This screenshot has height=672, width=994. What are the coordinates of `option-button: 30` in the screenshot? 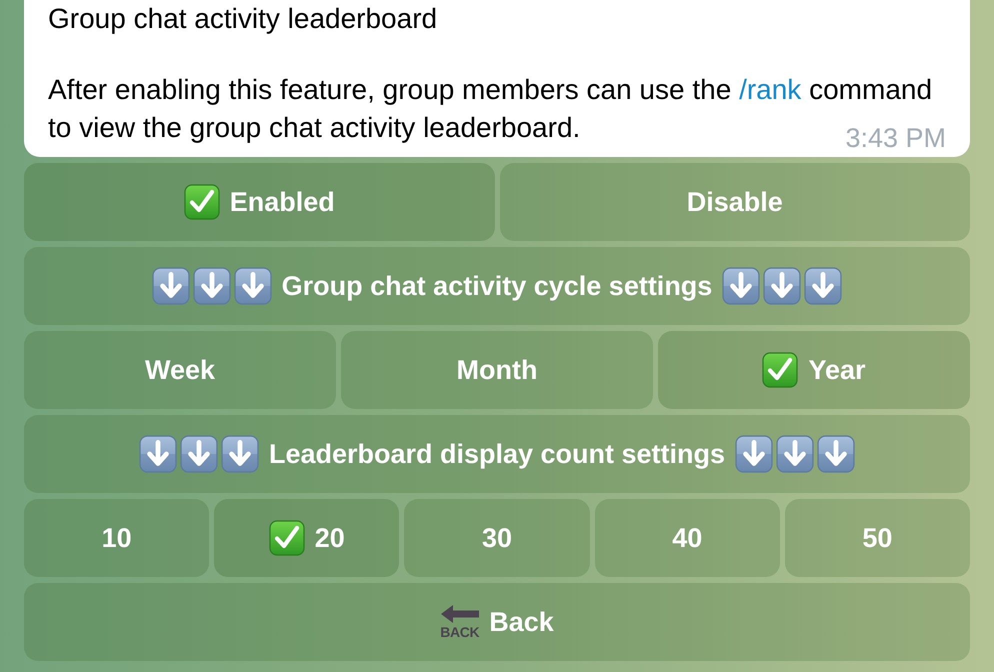 It's located at (497, 538).